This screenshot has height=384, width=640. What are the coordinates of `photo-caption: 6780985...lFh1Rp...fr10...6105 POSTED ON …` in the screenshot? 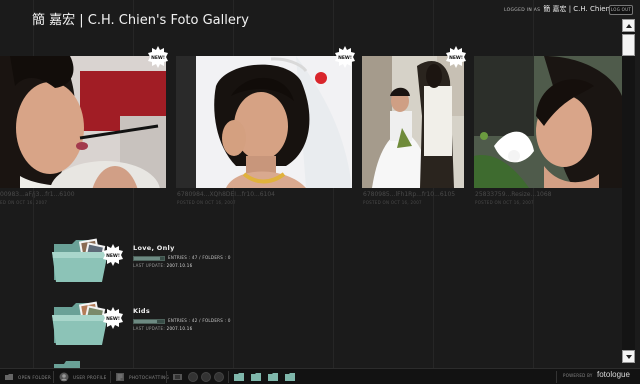 It's located at (409, 198).